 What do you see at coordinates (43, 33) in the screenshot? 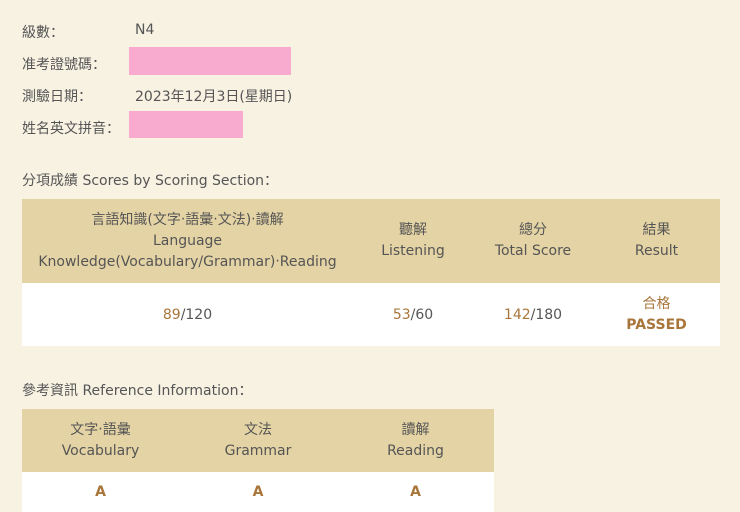
I see `level-label: 級數：` at bounding box center [43, 33].